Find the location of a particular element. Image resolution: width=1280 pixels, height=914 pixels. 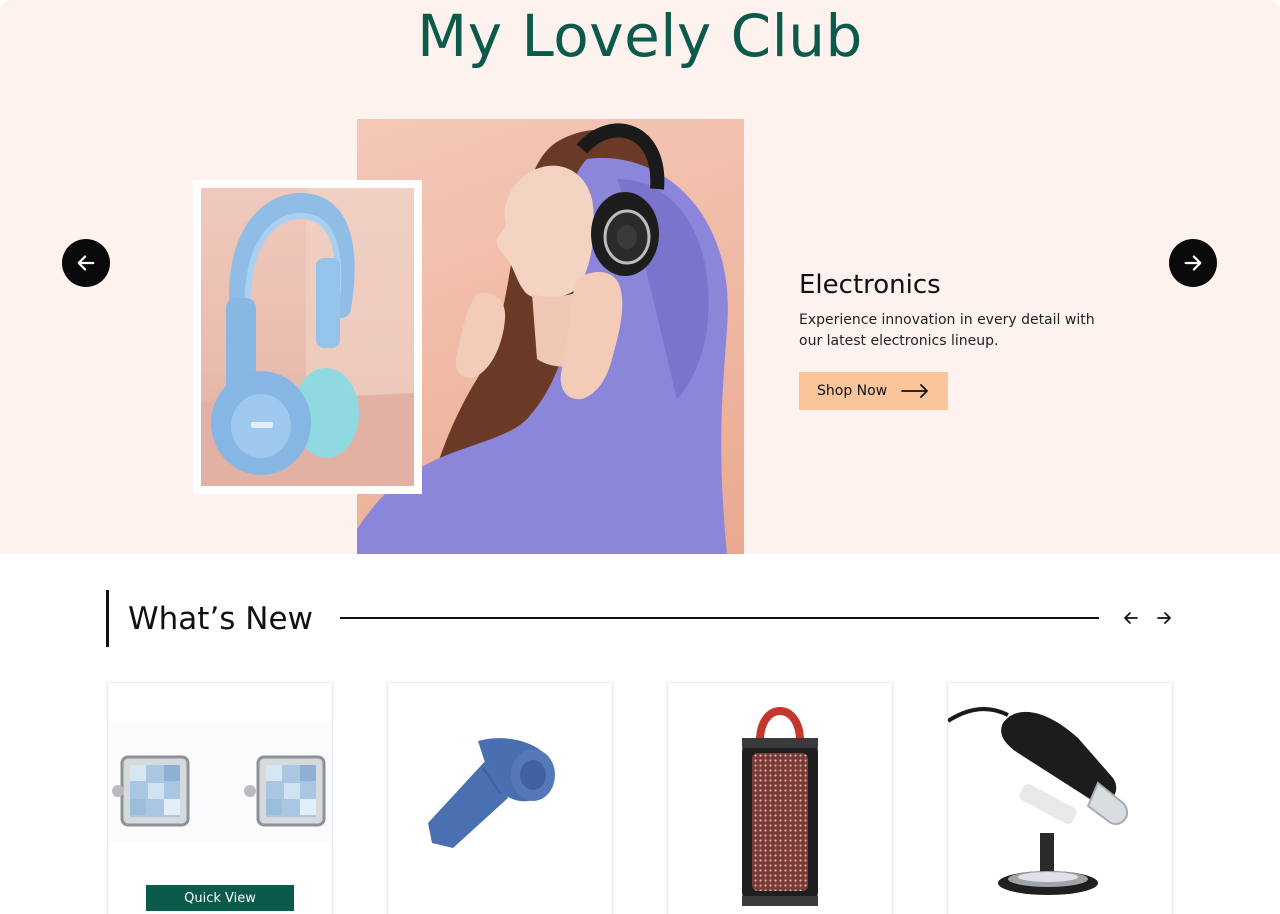

shop-now-label: Shop Now is located at coordinates (852, 391).